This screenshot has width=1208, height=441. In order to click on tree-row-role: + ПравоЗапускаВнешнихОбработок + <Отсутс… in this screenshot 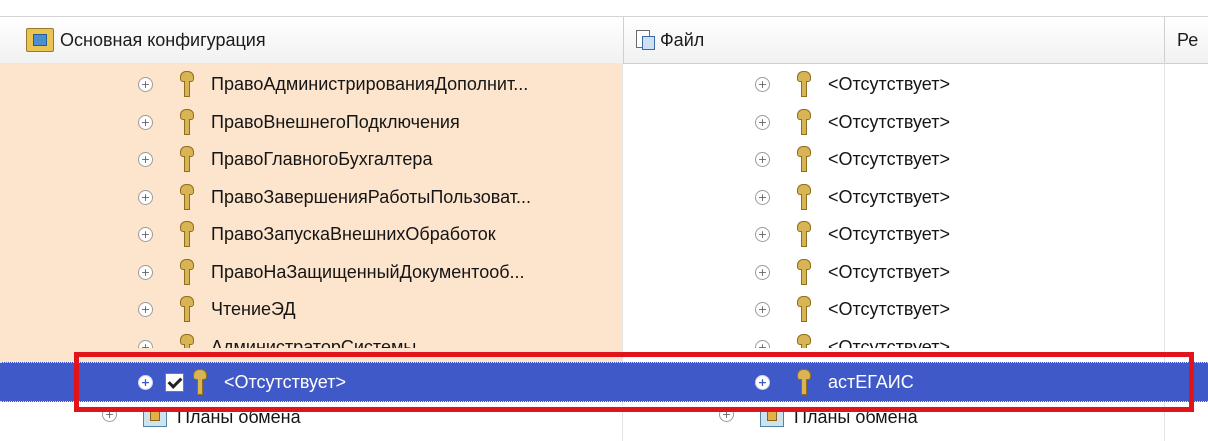, I will do `click(604, 234)`.